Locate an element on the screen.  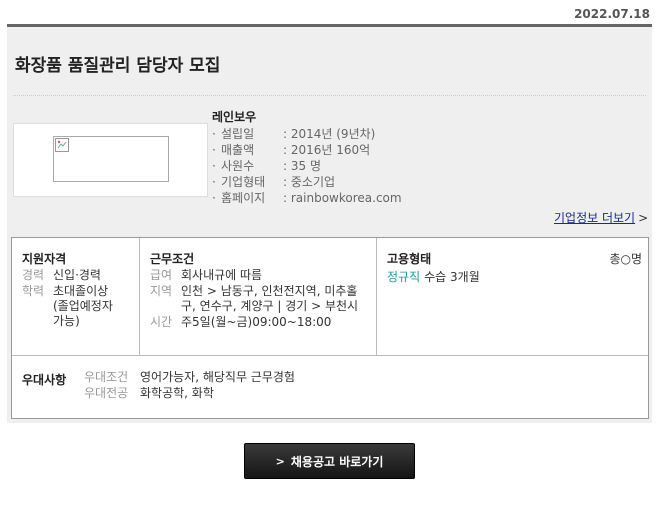
conditions-divider is located at coordinates (330, 355).